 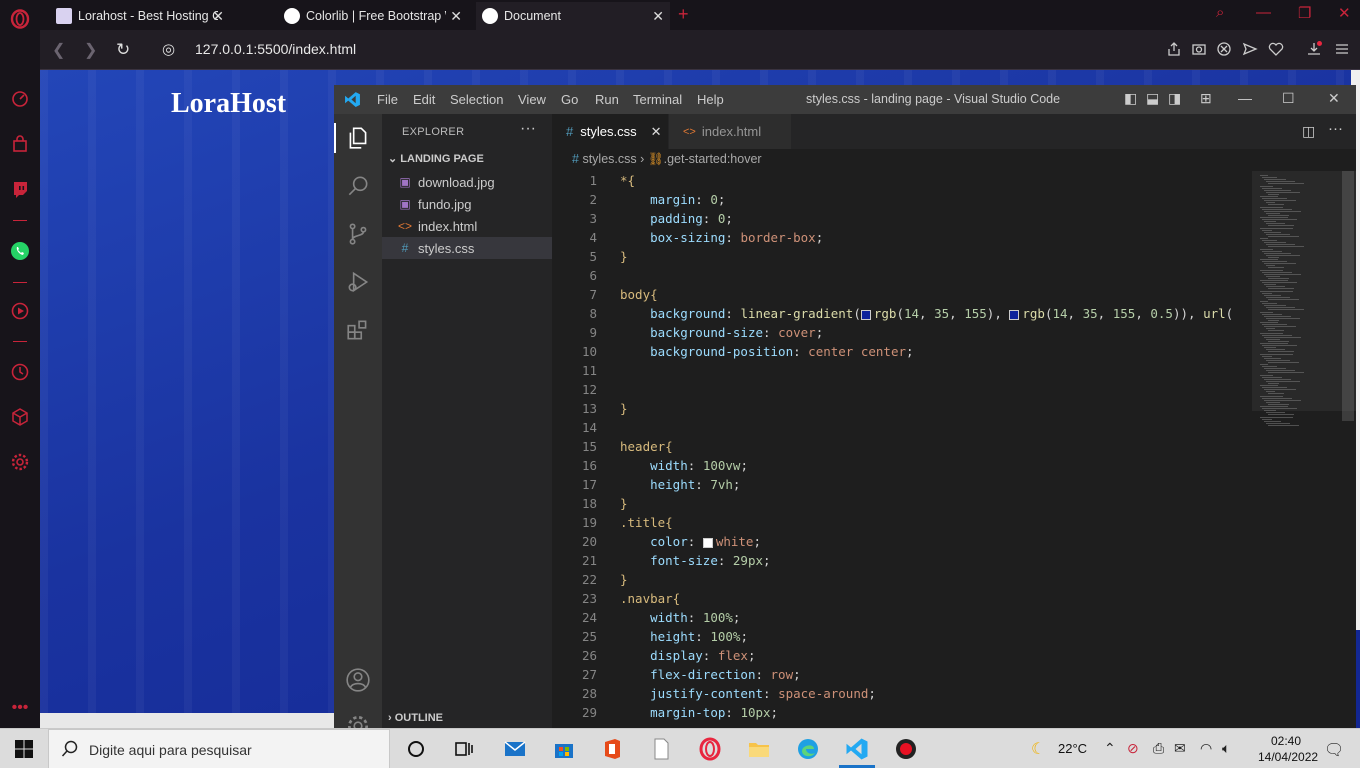 I want to click on browser-tab-active: Document ✕, so click(x=573, y=16).